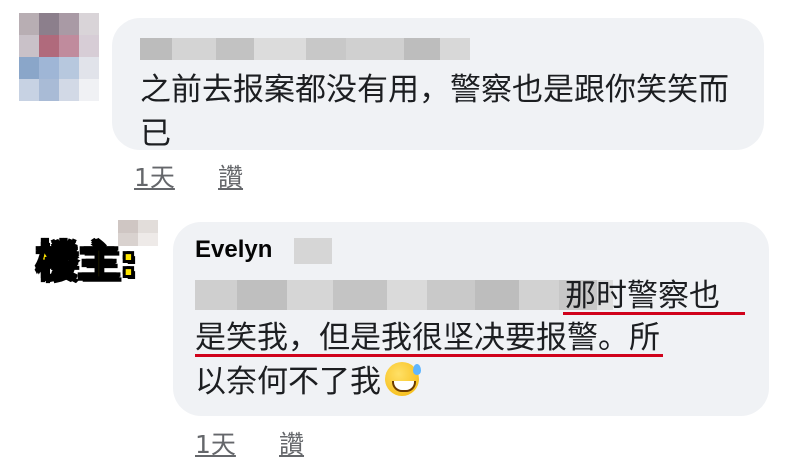 The width and height of the screenshot is (800, 463). I want to click on like-link: 讚, so click(230, 176).